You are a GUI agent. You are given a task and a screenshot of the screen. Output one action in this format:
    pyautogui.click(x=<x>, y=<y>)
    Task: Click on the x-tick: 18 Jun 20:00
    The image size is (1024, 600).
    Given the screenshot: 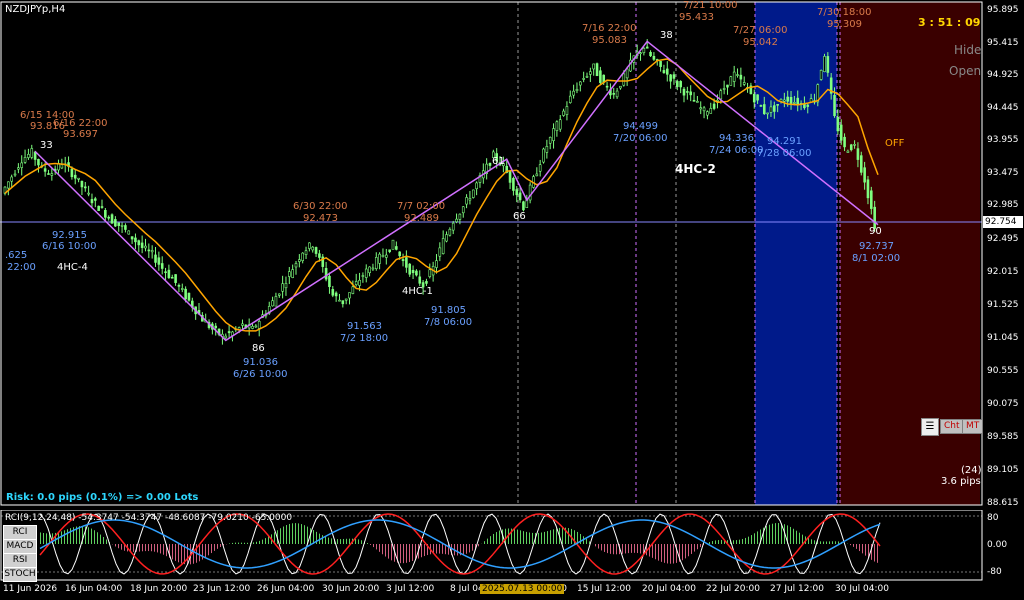 What is the action you would take?
    pyautogui.click(x=159, y=589)
    